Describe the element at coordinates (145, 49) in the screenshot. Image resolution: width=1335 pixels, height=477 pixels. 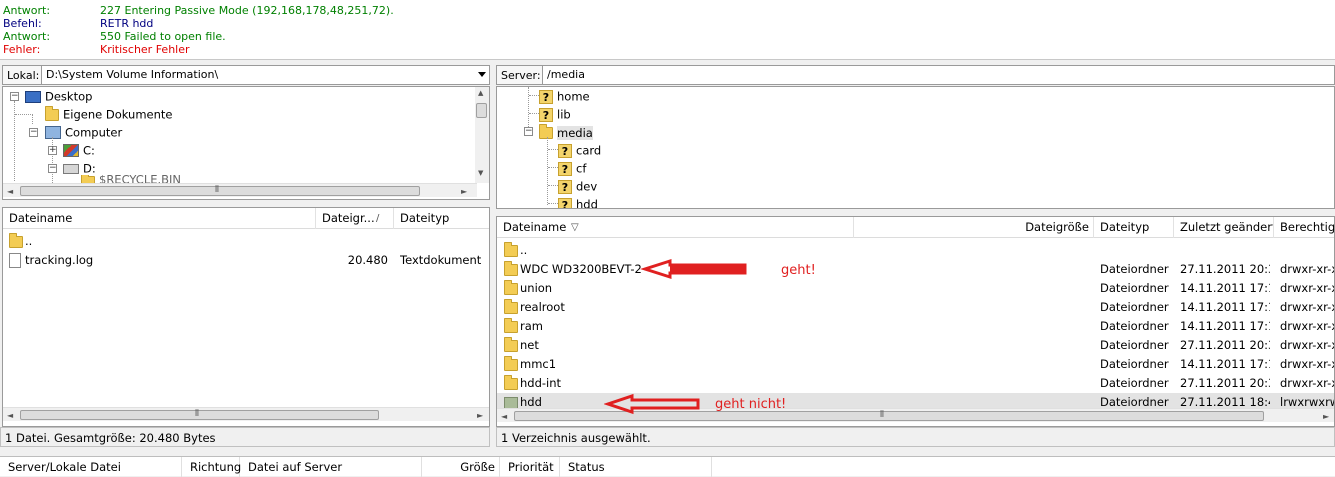
I see `log-text: Kritischer Fehler` at that location.